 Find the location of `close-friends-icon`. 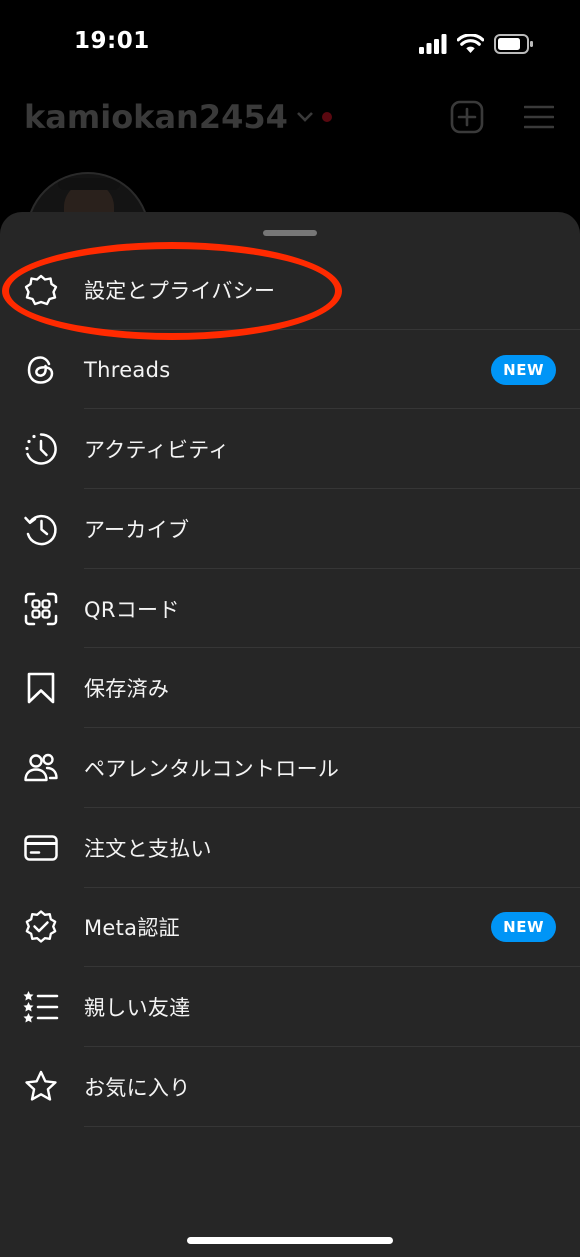

close-friends-icon is located at coordinates (41, 1007).